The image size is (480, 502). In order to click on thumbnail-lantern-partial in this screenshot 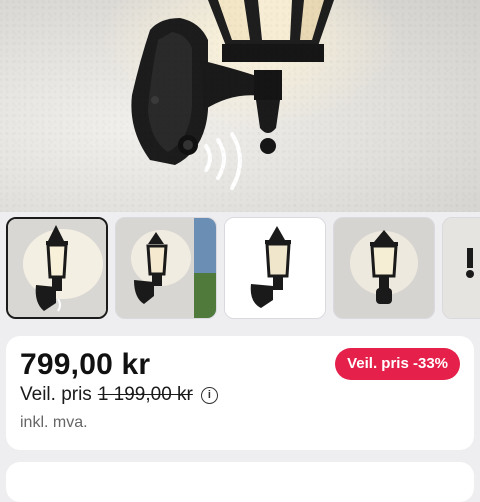, I will do `click(461, 268)`.